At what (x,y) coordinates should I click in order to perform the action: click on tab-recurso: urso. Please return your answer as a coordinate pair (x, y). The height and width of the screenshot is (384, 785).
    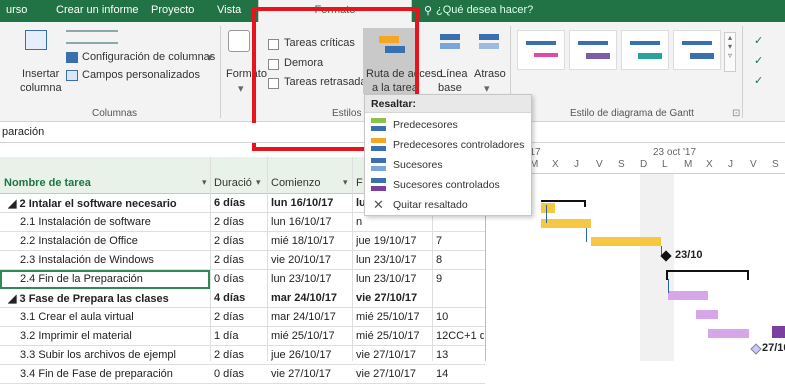
    Looking at the image, I should click on (16, 10).